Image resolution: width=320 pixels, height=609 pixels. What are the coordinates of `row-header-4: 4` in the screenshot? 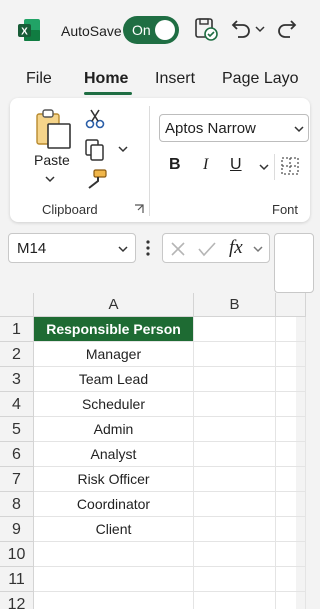 It's located at (17, 404).